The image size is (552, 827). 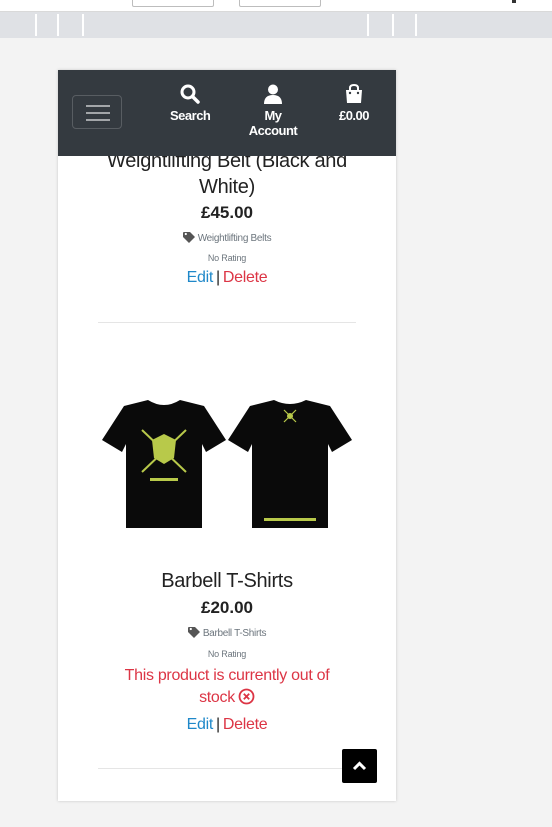 What do you see at coordinates (164, 464) in the screenshot?
I see `tshirt-front-image` at bounding box center [164, 464].